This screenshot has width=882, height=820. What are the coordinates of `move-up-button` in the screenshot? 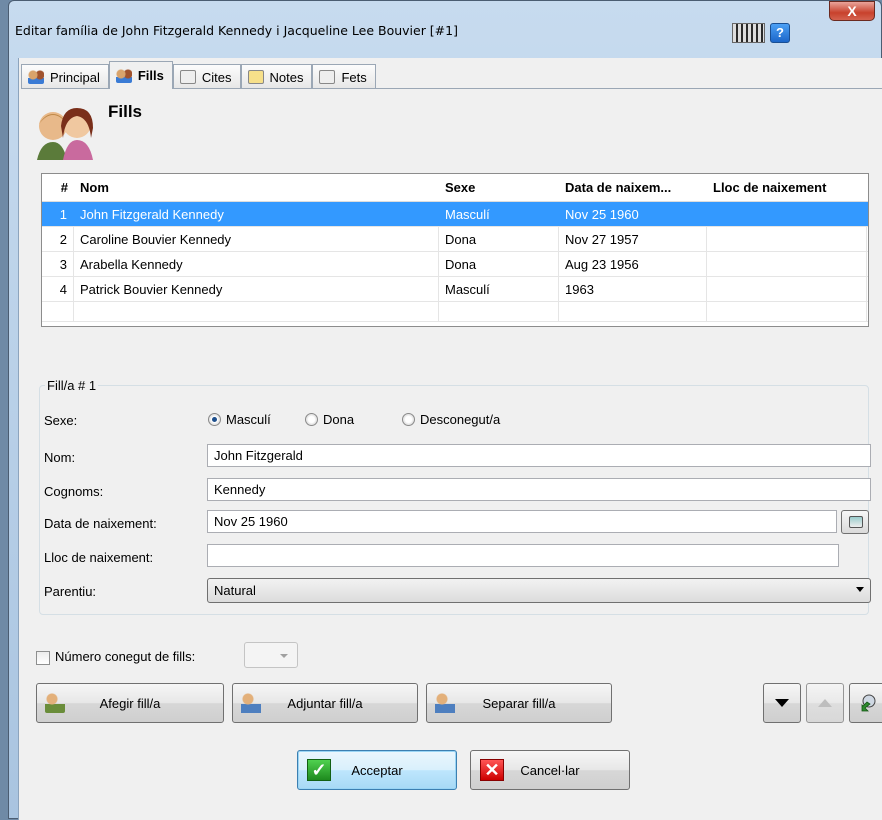 It's located at (825, 703).